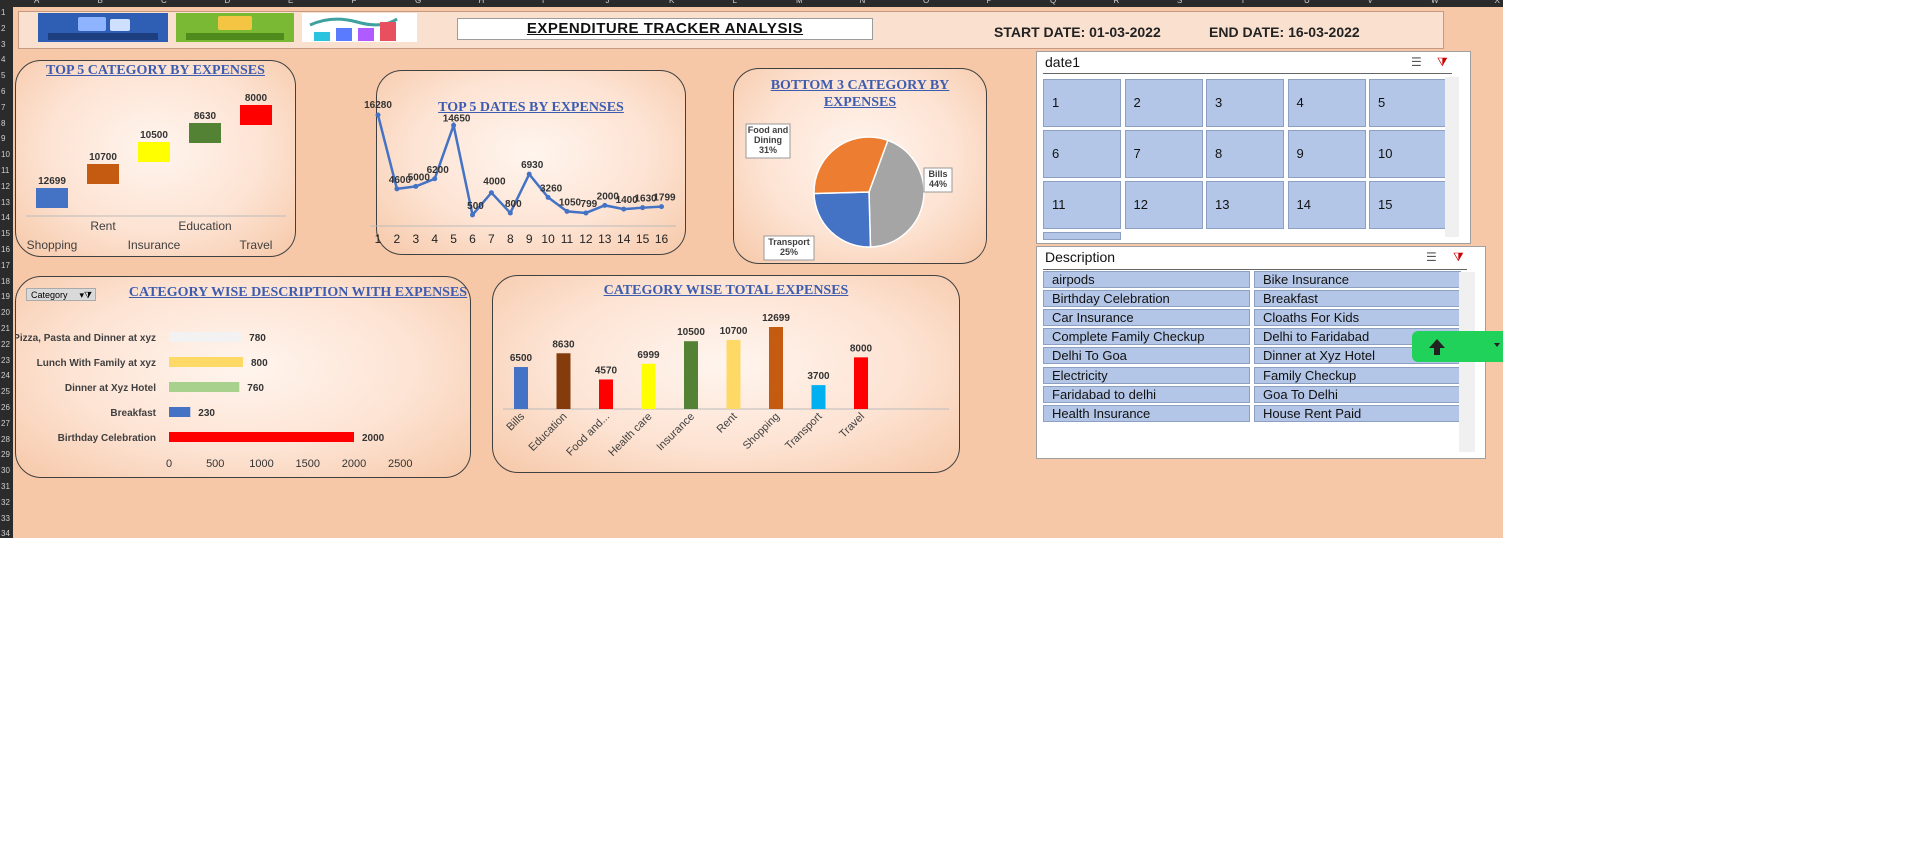  I want to click on row-header: 3, so click(3, 44).